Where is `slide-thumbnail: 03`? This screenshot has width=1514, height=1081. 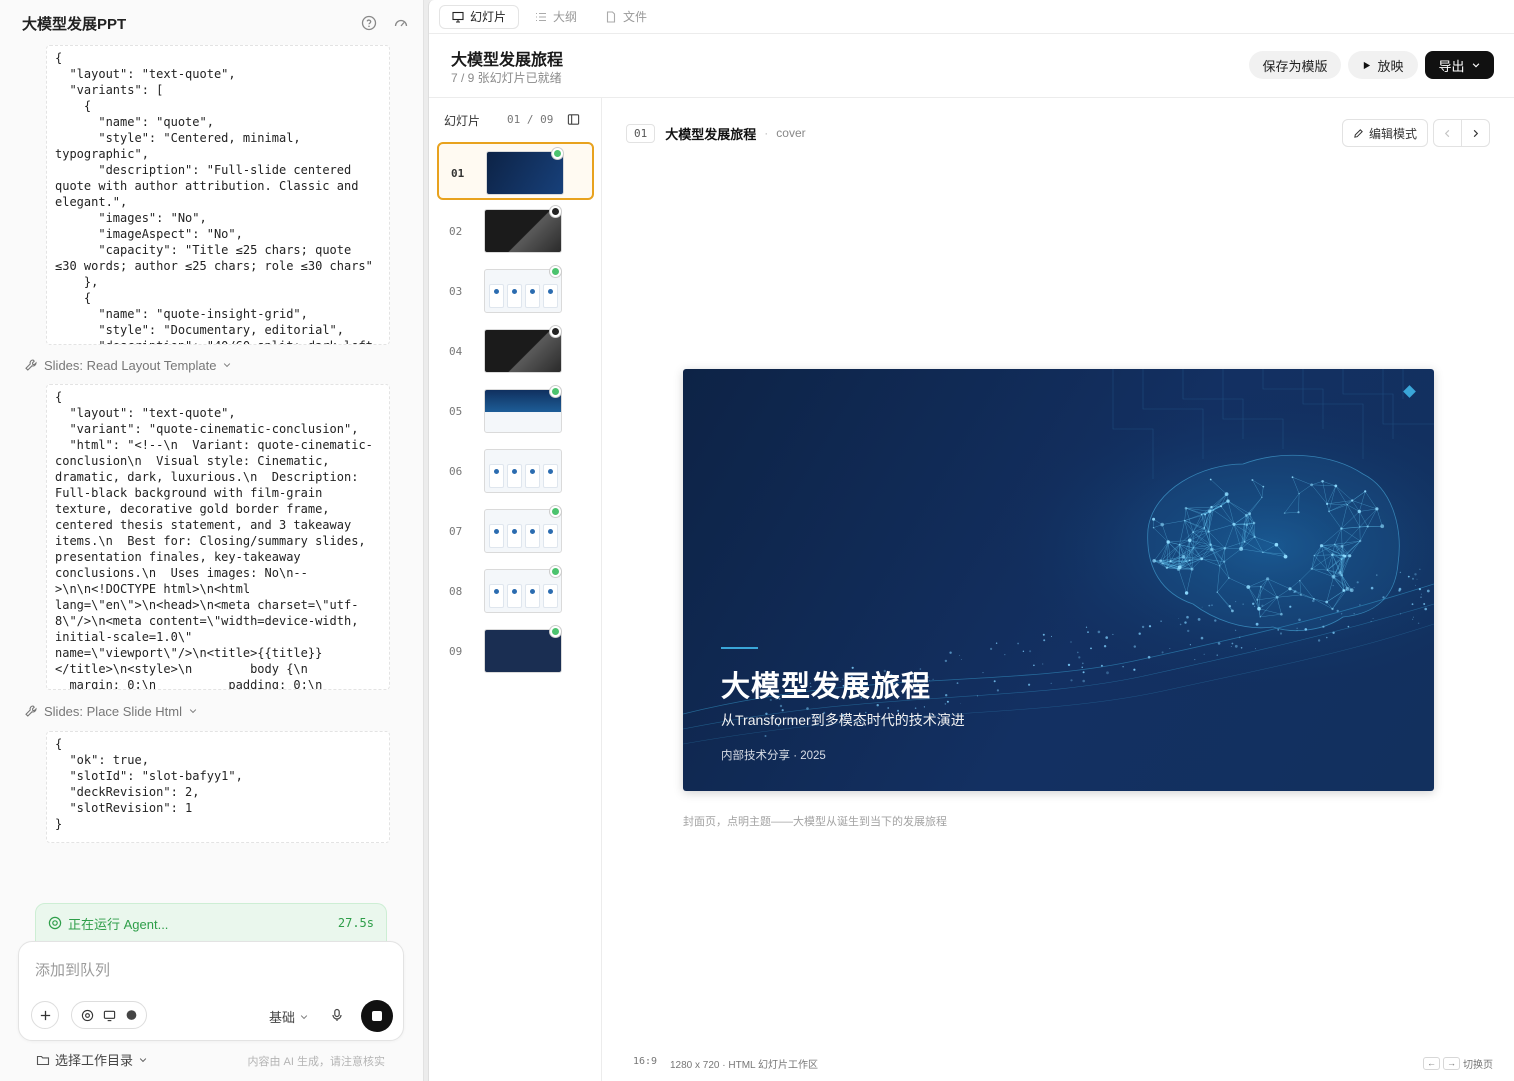 slide-thumbnail: 03 is located at coordinates (515, 291).